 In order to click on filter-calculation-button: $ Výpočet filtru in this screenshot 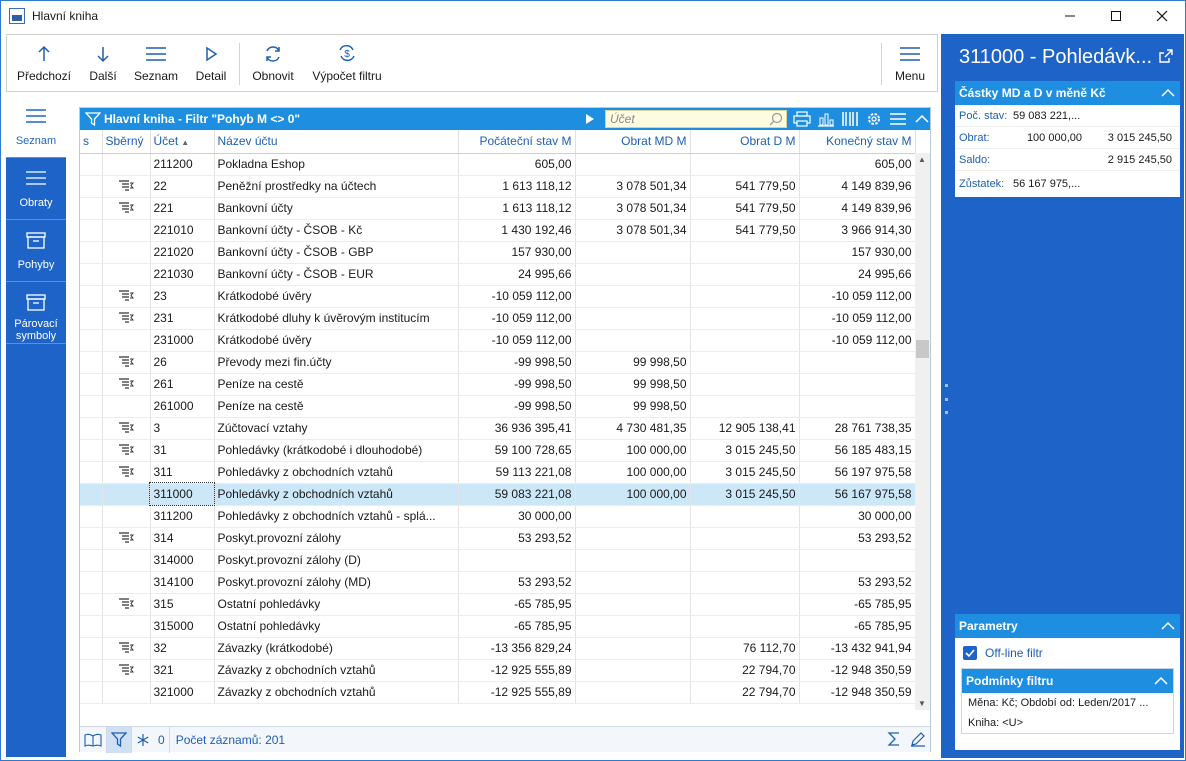, I will do `click(347, 63)`.